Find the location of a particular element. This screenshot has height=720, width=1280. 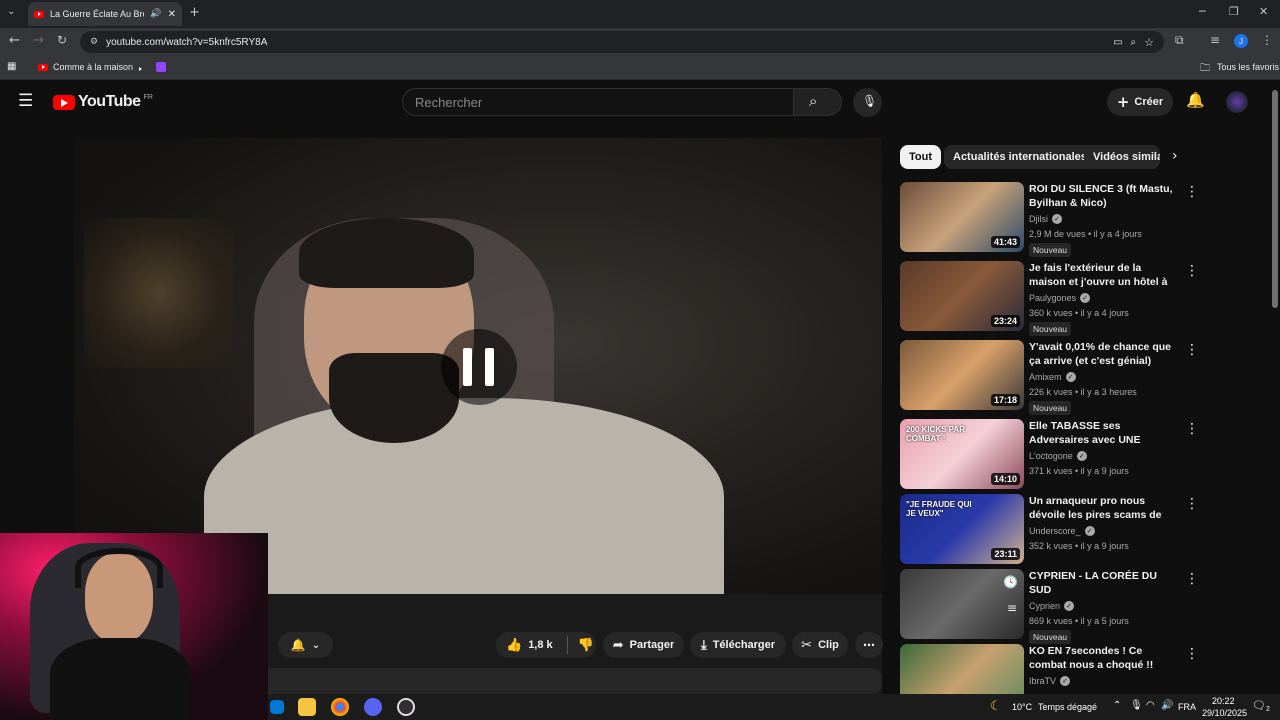

reload-icon: ↻ is located at coordinates (62, 40).